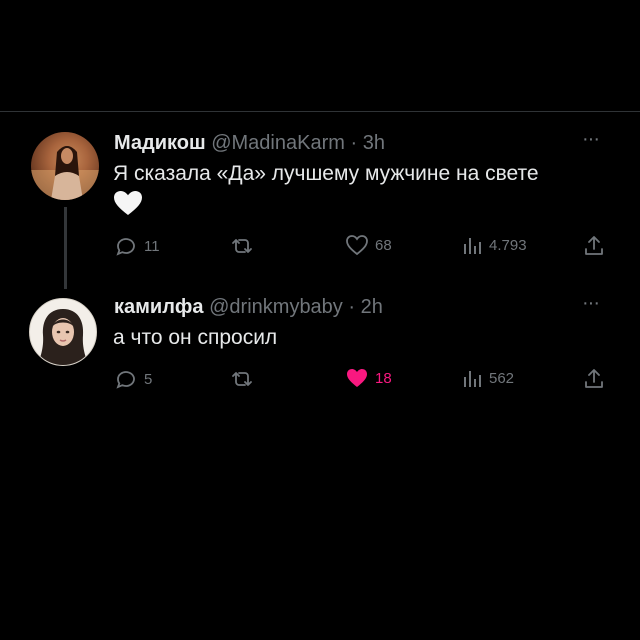 The image size is (640, 640). What do you see at coordinates (372, 307) in the screenshot?
I see `timestamp: 2h` at bounding box center [372, 307].